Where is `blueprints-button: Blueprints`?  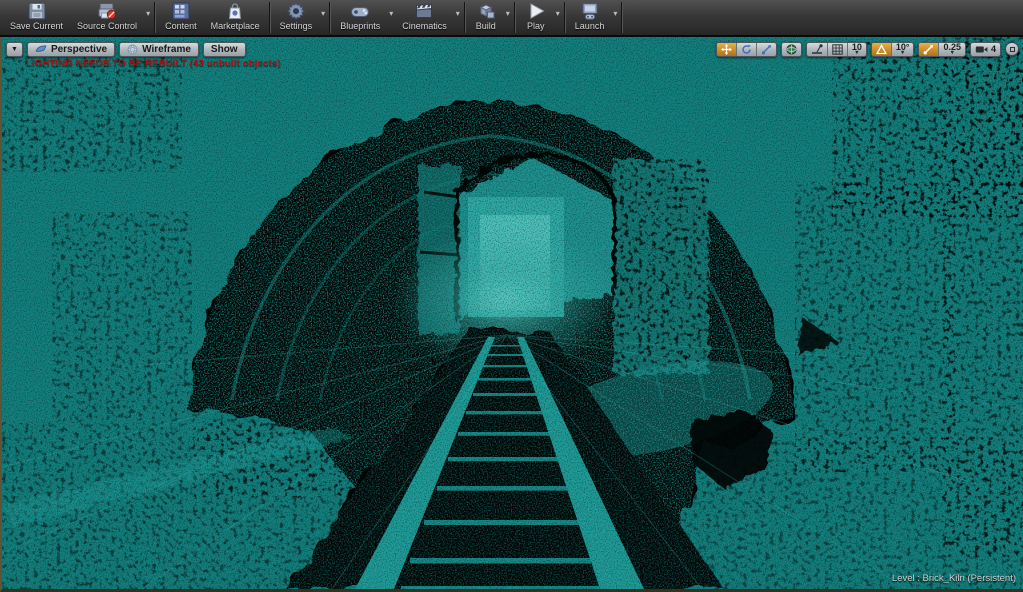 blueprints-button: Blueprints is located at coordinates (360, 17).